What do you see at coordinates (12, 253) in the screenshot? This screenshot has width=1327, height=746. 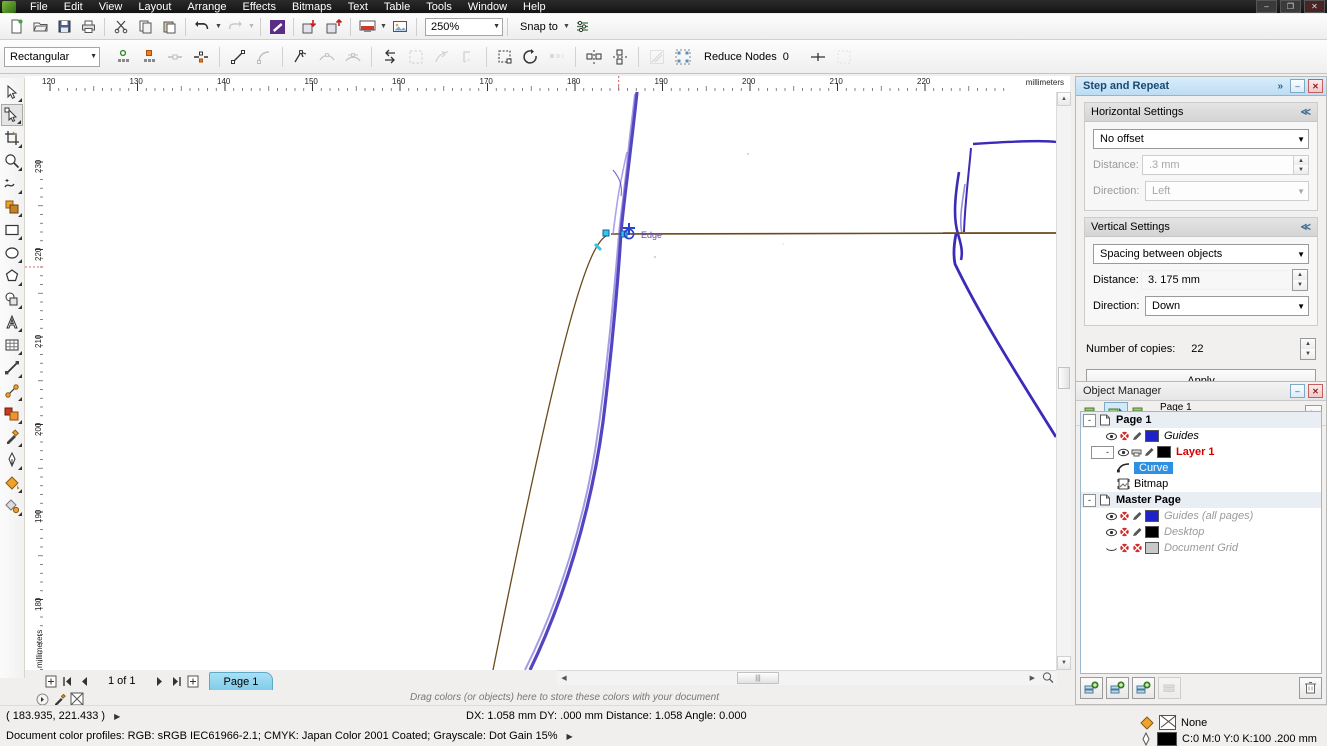 I see `tool-ellipse` at bounding box center [12, 253].